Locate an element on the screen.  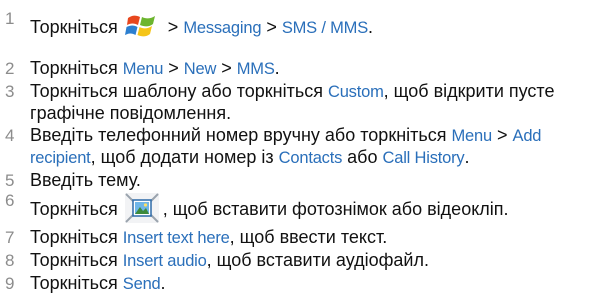
ui-term-new: New is located at coordinates (200, 69).